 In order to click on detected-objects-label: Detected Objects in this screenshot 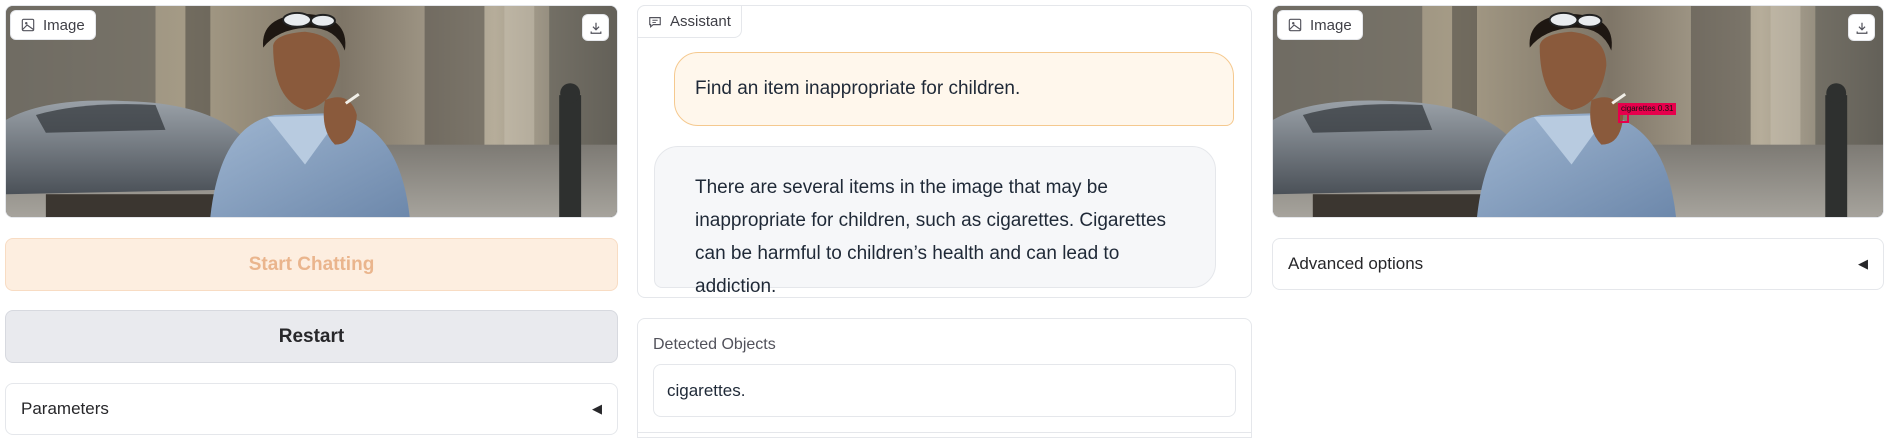, I will do `click(714, 344)`.